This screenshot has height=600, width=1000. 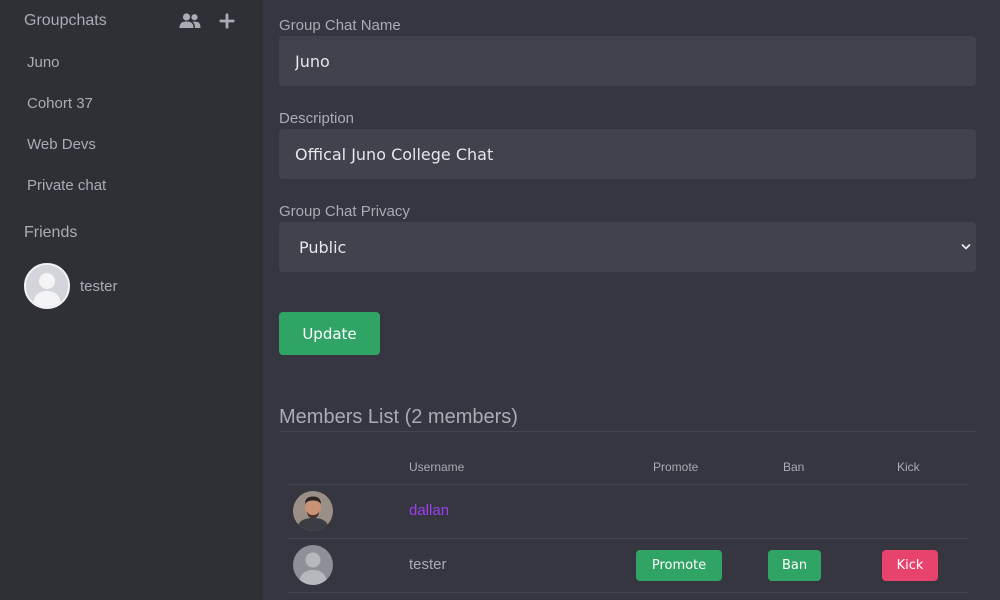 I want to click on promote-button: Promote, so click(x=679, y=565).